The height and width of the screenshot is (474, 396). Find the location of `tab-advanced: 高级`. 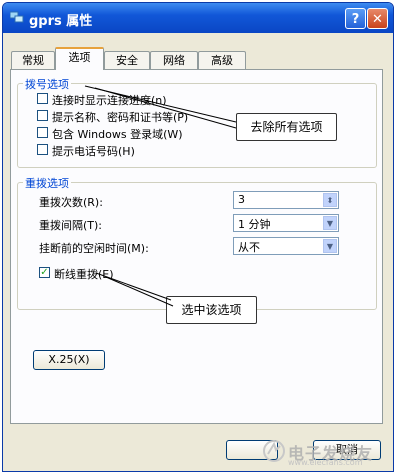

tab-advanced: 高级 is located at coordinates (222, 60).